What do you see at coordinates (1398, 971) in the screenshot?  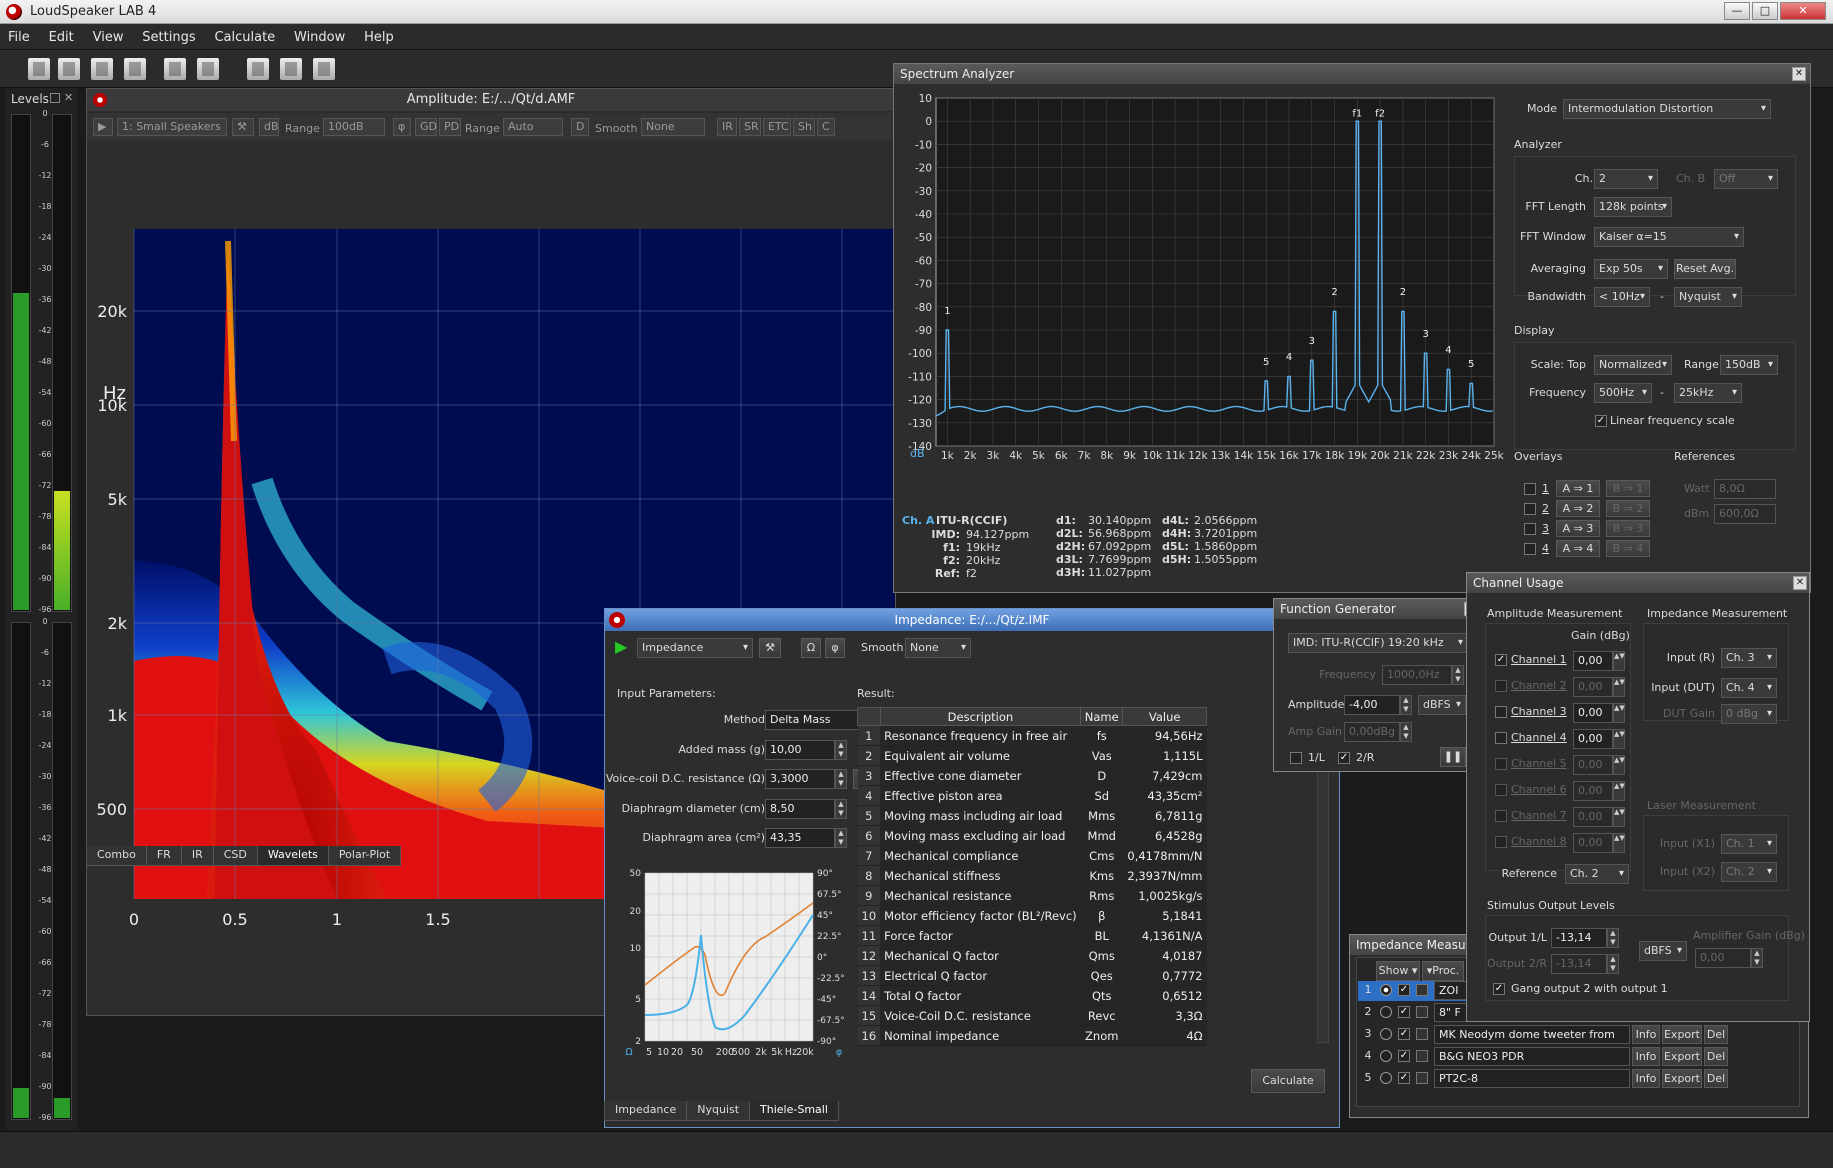 I see `show-header: Show ▾` at bounding box center [1398, 971].